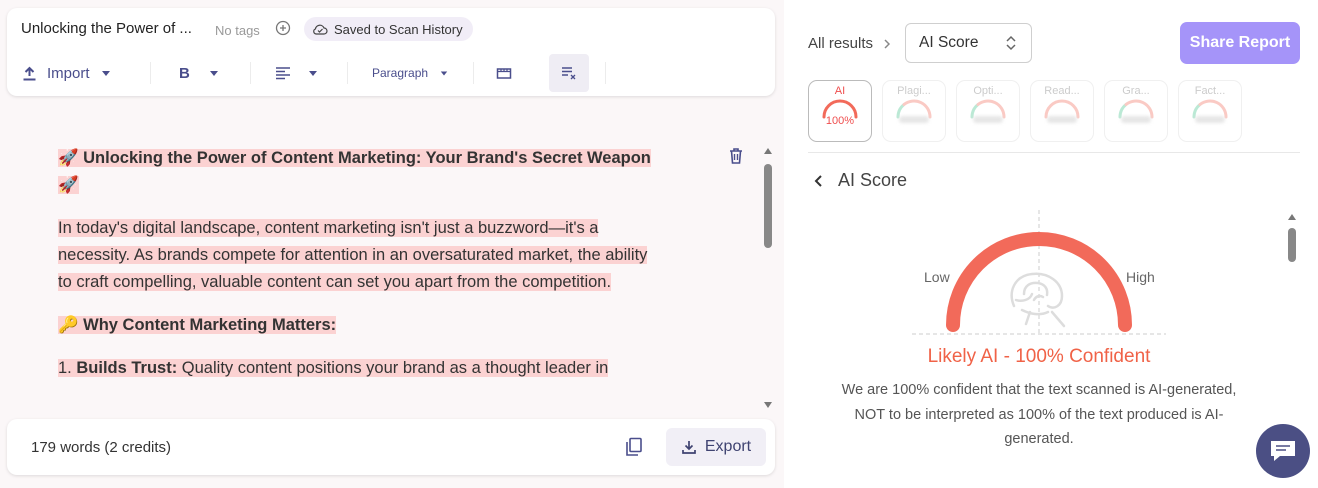 This screenshot has width=1318, height=488. Describe the element at coordinates (1011, 43) in the screenshot. I see `chevron-up-down-icon` at that location.